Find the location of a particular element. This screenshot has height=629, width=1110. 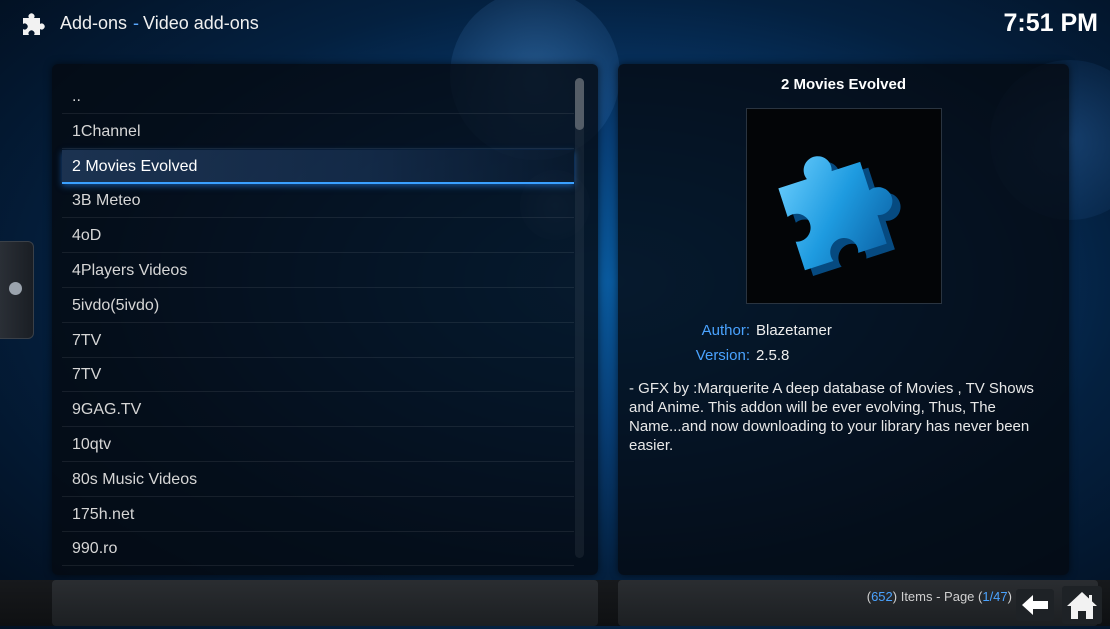

list-item: 10qtv is located at coordinates (318, 445).